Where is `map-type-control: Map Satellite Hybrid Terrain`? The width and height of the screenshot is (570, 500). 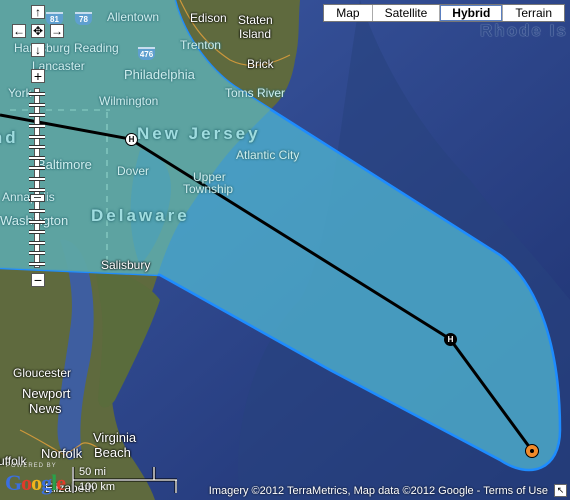
map-type-control: Map Satellite Hybrid Terrain is located at coordinates (444, 13).